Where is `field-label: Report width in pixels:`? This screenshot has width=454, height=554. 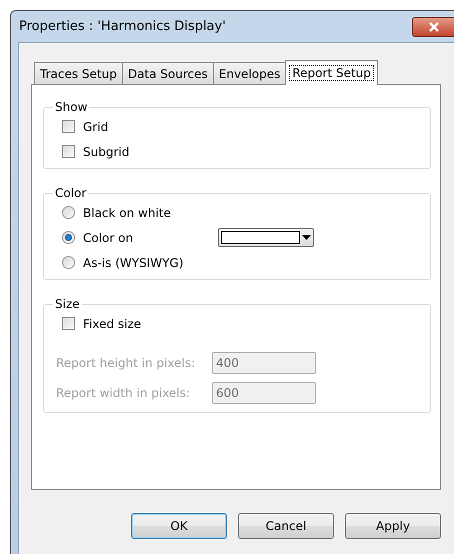
field-label: Report width in pixels: is located at coordinates (123, 393).